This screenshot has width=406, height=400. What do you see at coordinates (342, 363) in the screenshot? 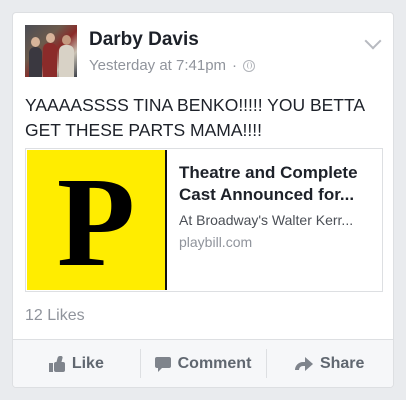
I see `share-label: Share` at bounding box center [342, 363].